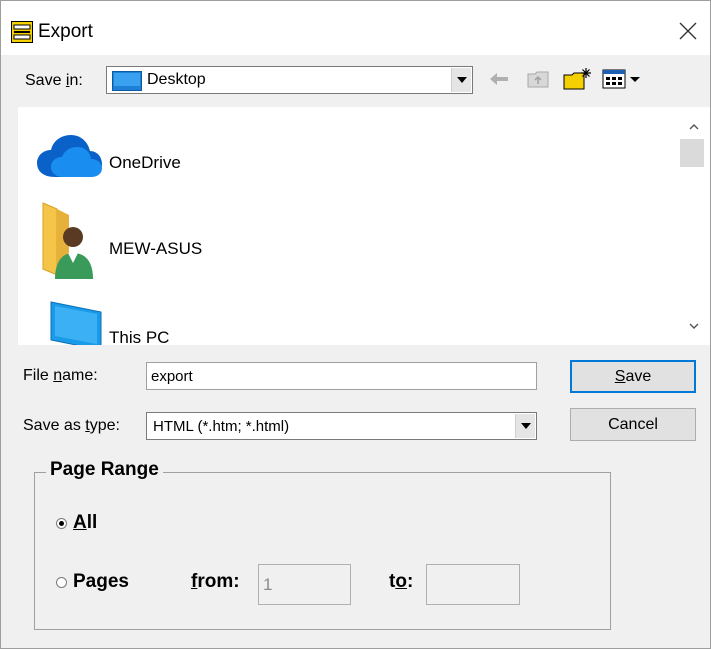 The width and height of the screenshot is (711, 649). What do you see at coordinates (54, 80) in the screenshot?
I see `save-in-label: Save in:` at bounding box center [54, 80].